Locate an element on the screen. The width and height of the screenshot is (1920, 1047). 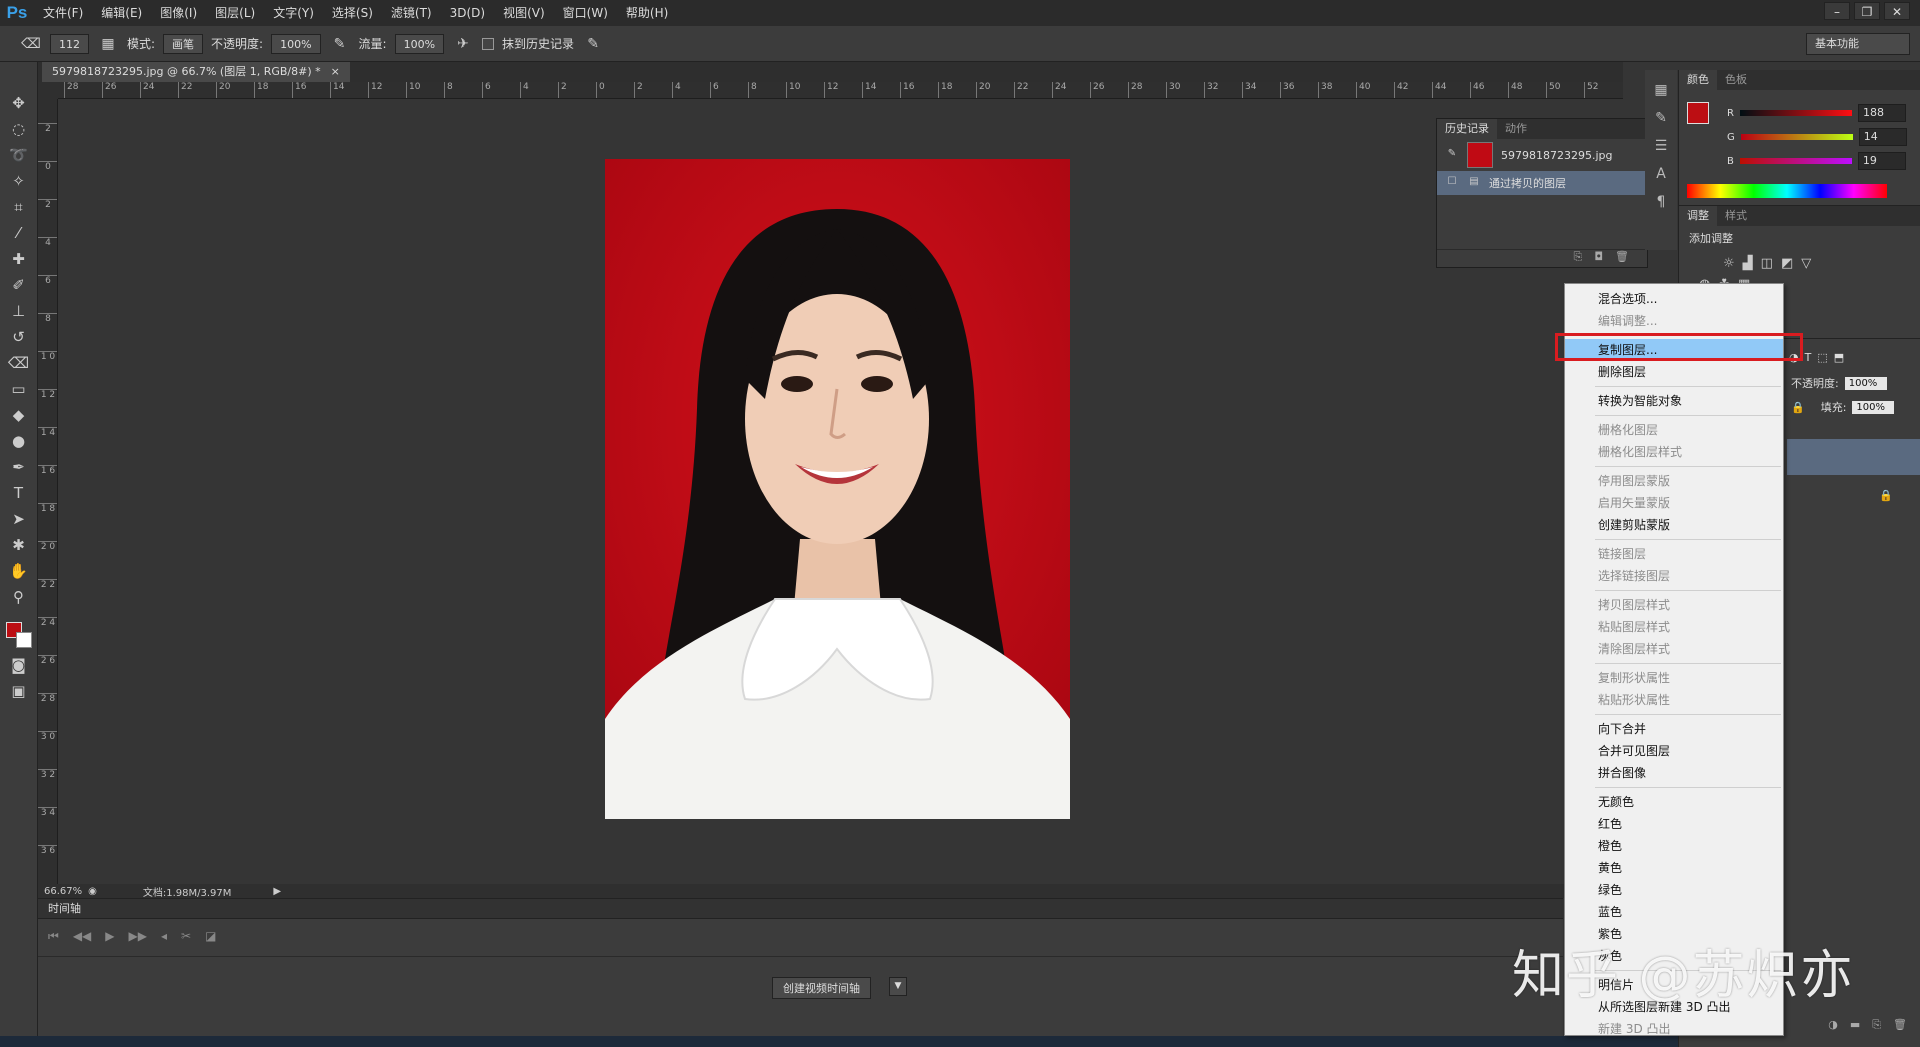
green-slider is located at coordinates (1796, 137).